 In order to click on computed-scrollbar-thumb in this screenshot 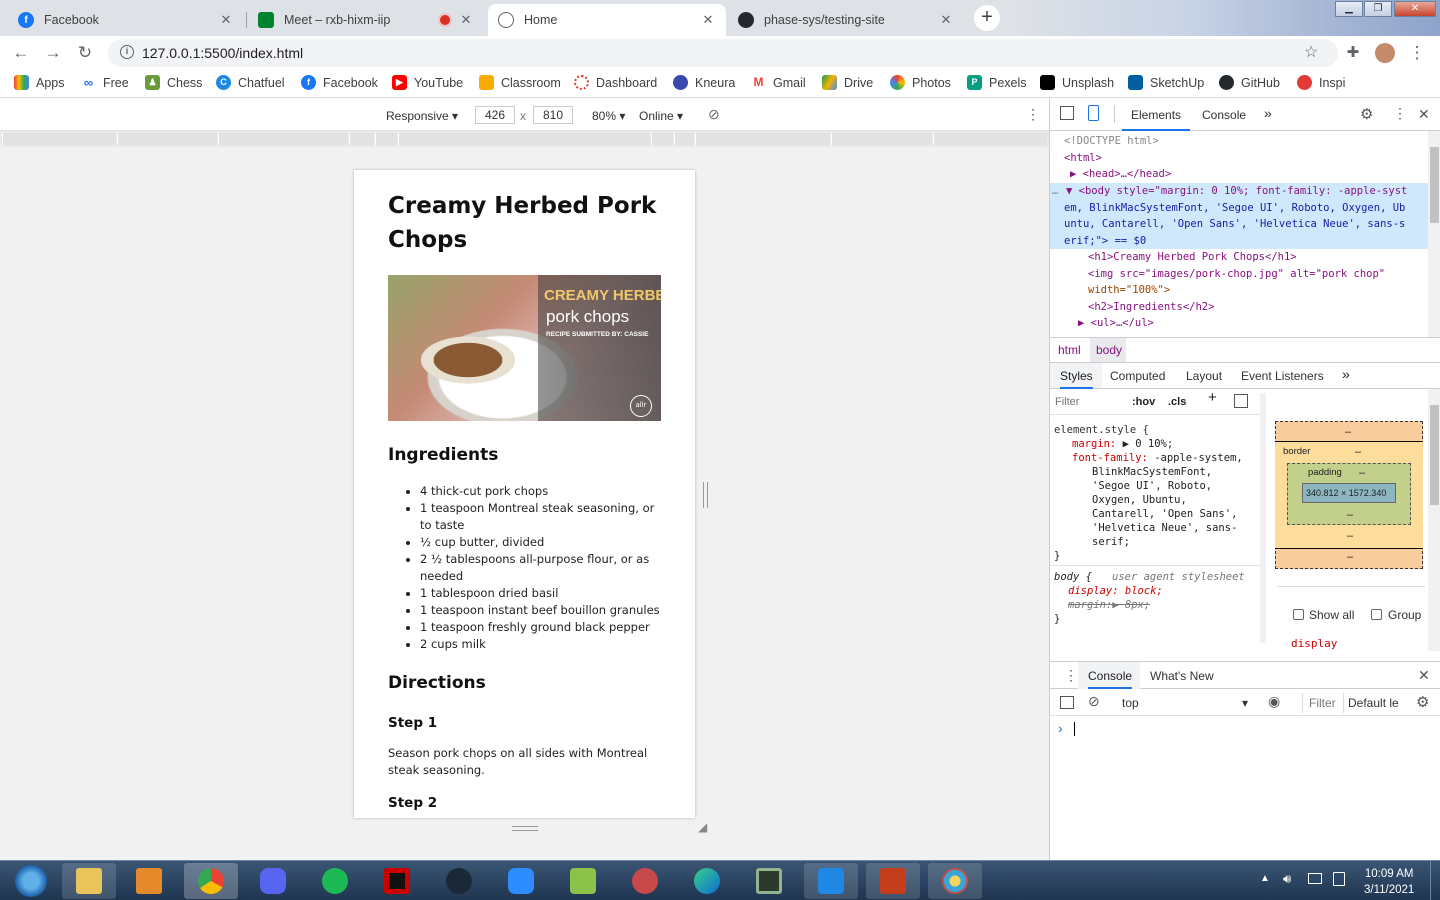, I will do `click(1434, 455)`.